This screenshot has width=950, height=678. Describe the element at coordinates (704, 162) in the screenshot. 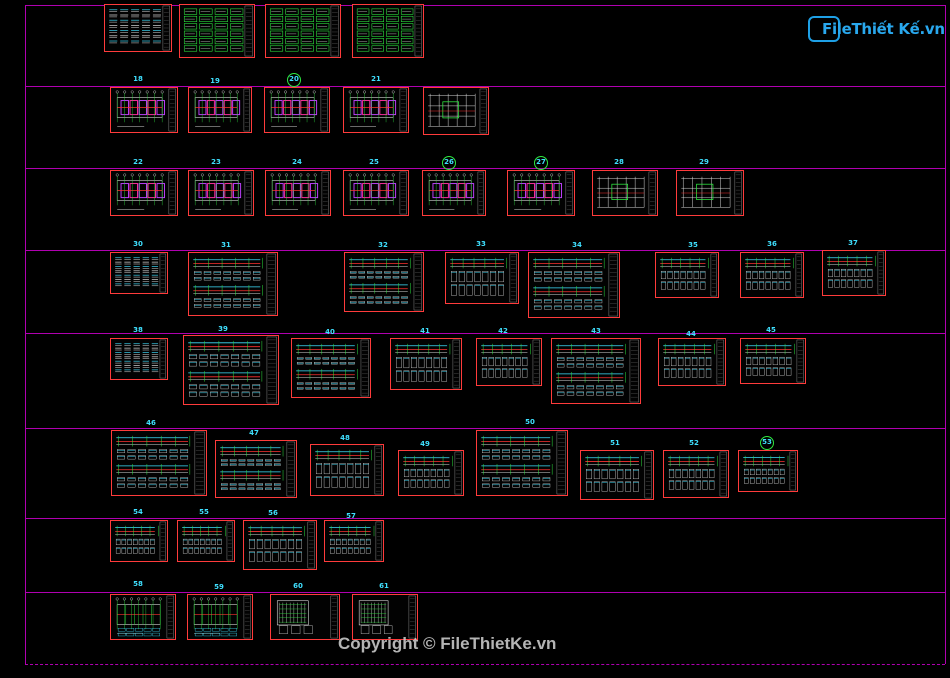

I see `sheet-number: 29` at that location.